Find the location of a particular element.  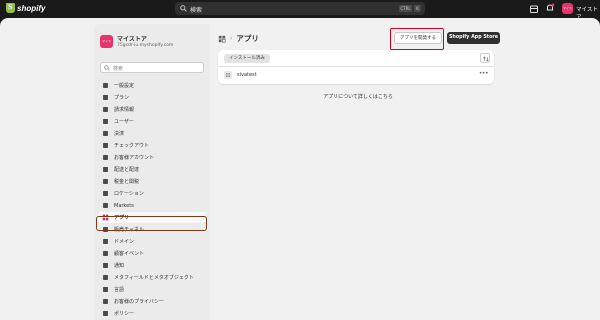

apps-highlight-box is located at coordinates (151, 223).